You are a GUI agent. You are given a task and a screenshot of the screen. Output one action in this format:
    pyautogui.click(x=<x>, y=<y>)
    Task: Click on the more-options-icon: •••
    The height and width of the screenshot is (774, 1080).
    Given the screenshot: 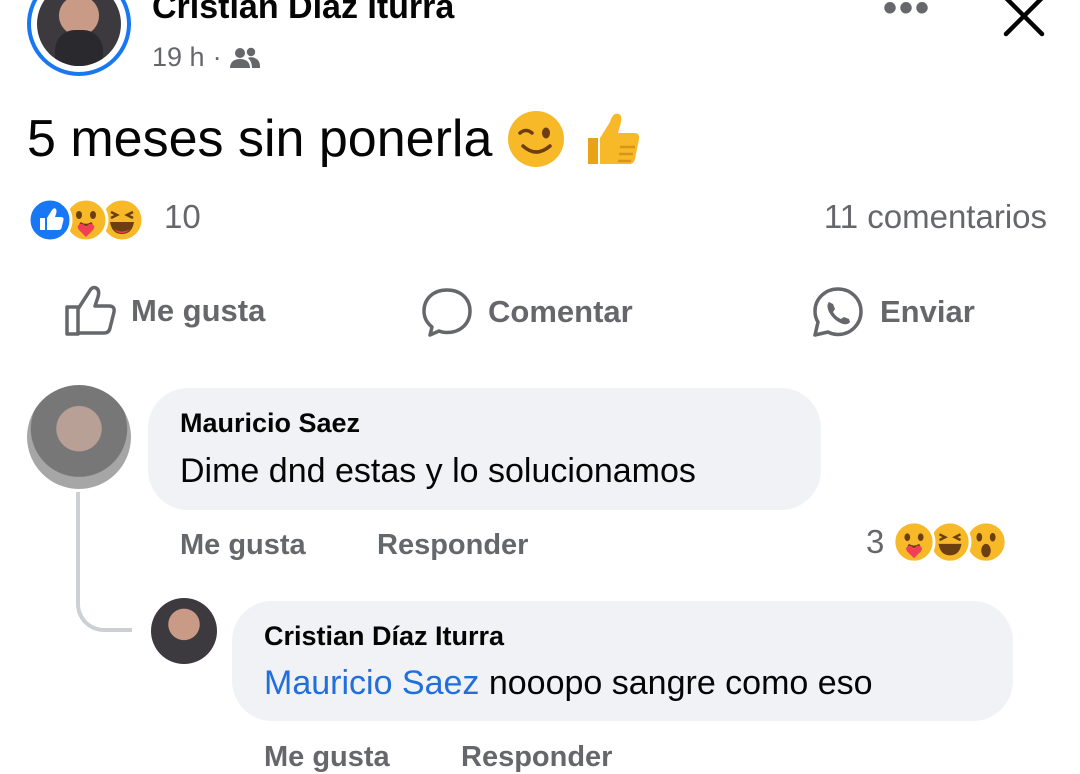 What is the action you would take?
    pyautogui.click(x=907, y=15)
    